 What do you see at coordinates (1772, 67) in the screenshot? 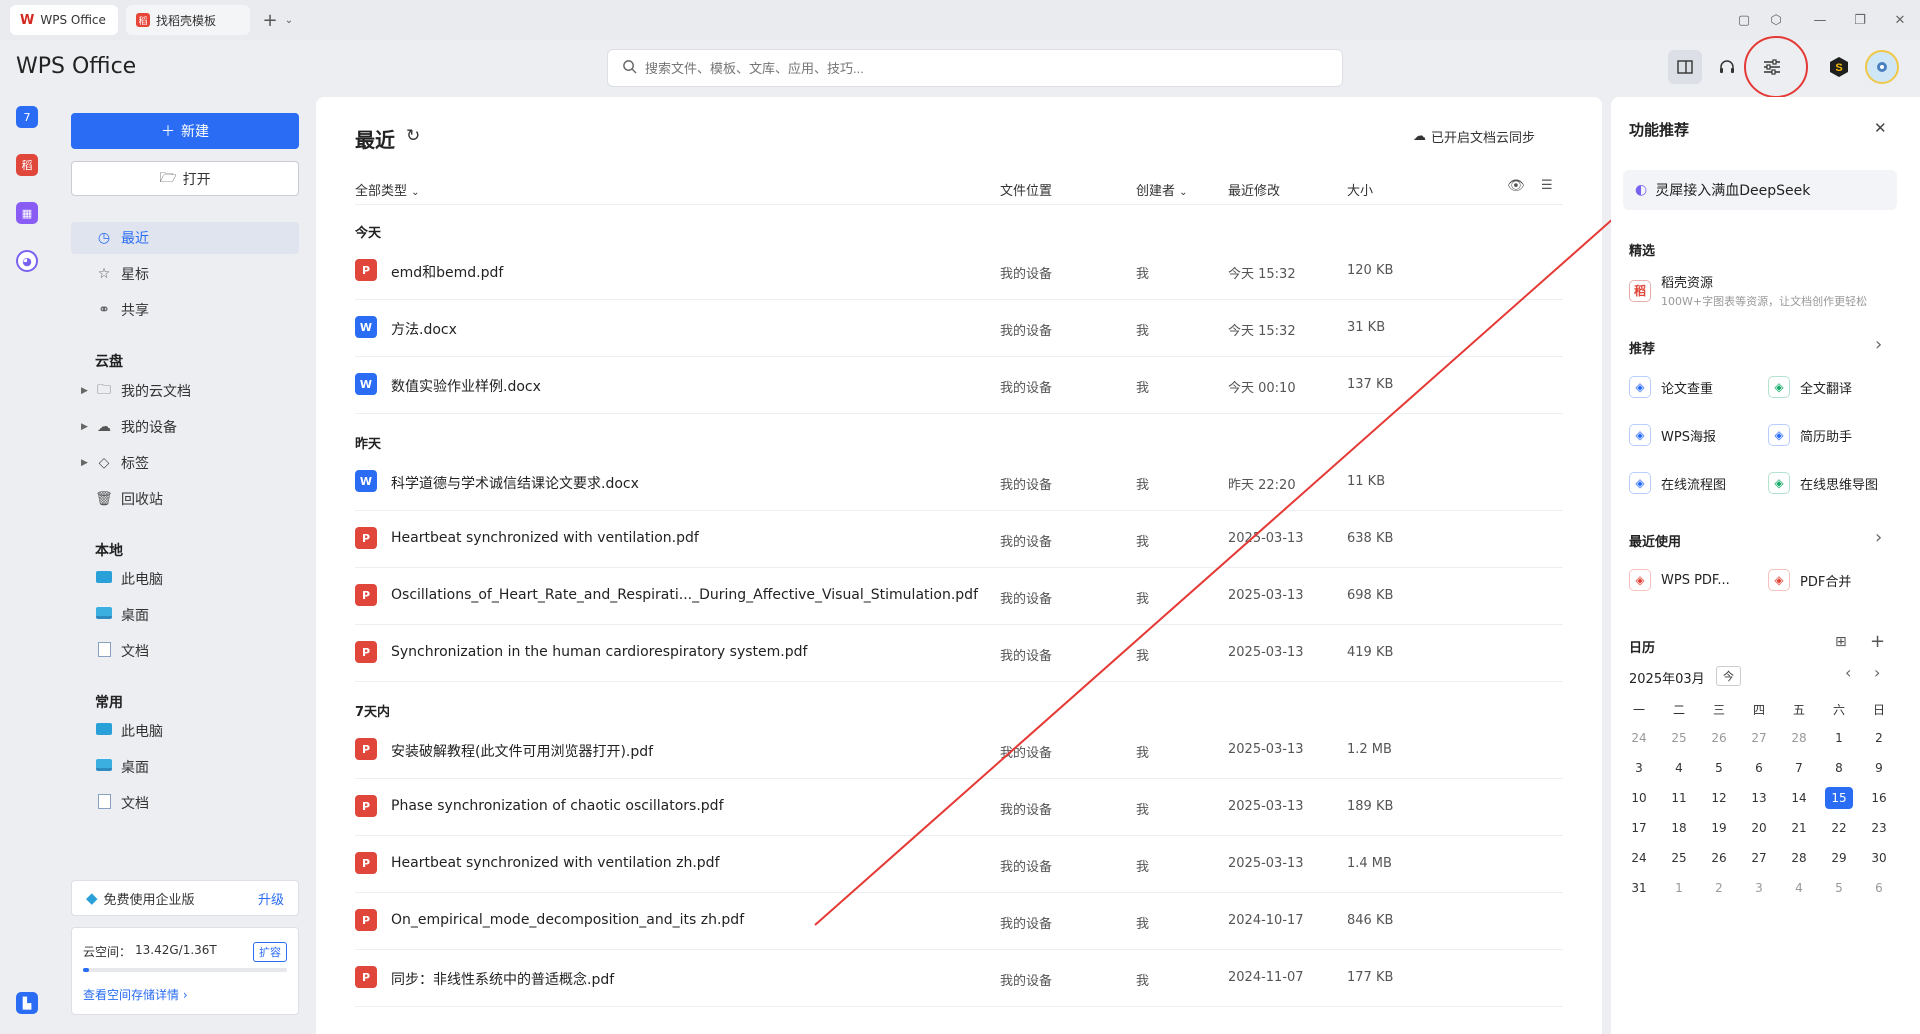
I see `sliders-settings-icon` at bounding box center [1772, 67].